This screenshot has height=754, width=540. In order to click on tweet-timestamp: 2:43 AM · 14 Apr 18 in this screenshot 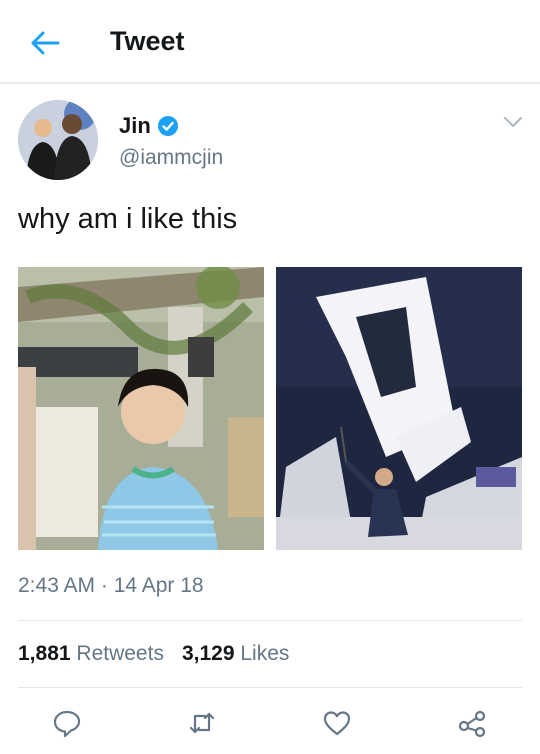, I will do `click(111, 586)`.